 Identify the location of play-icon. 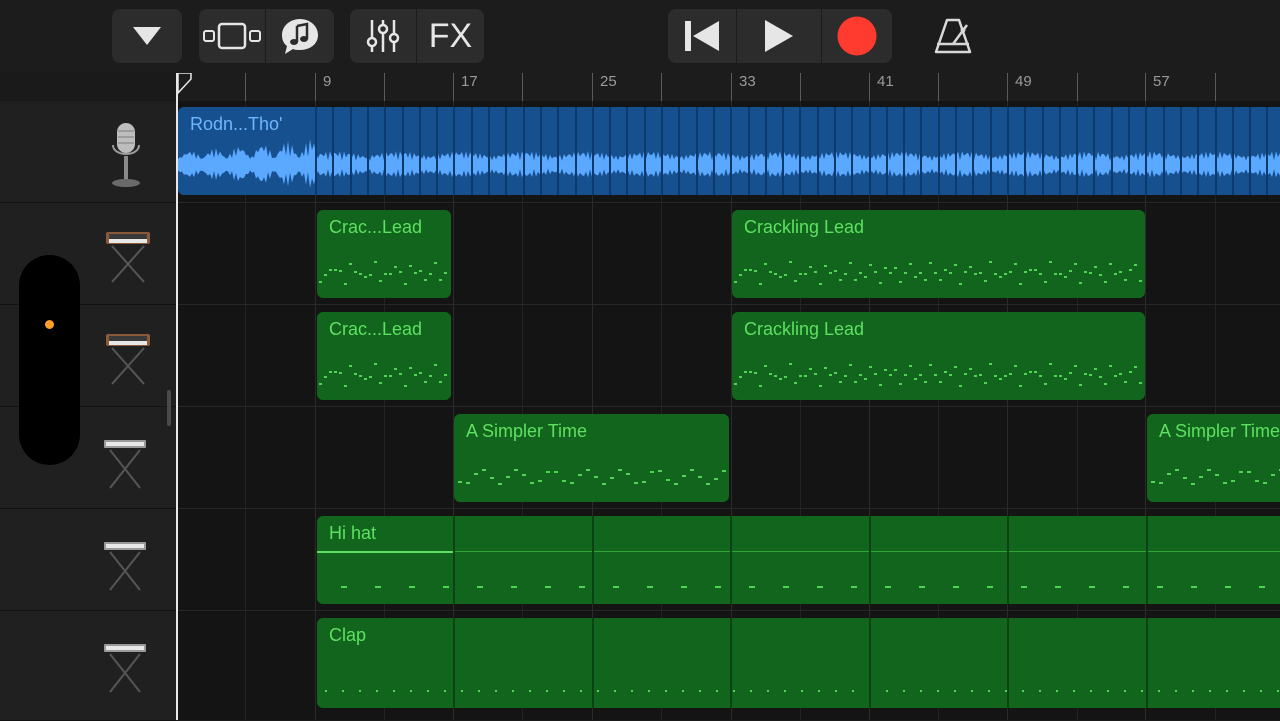
(779, 36).